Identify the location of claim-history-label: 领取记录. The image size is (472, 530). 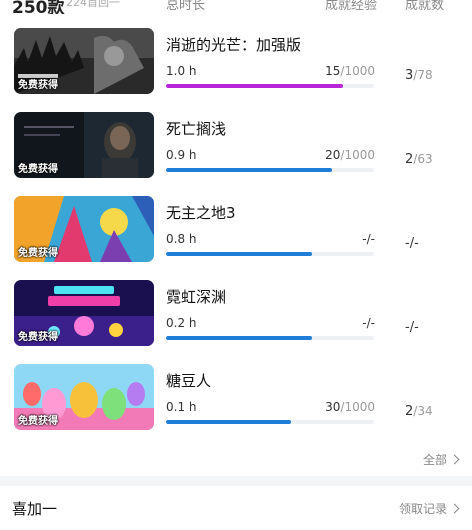
(422, 509).